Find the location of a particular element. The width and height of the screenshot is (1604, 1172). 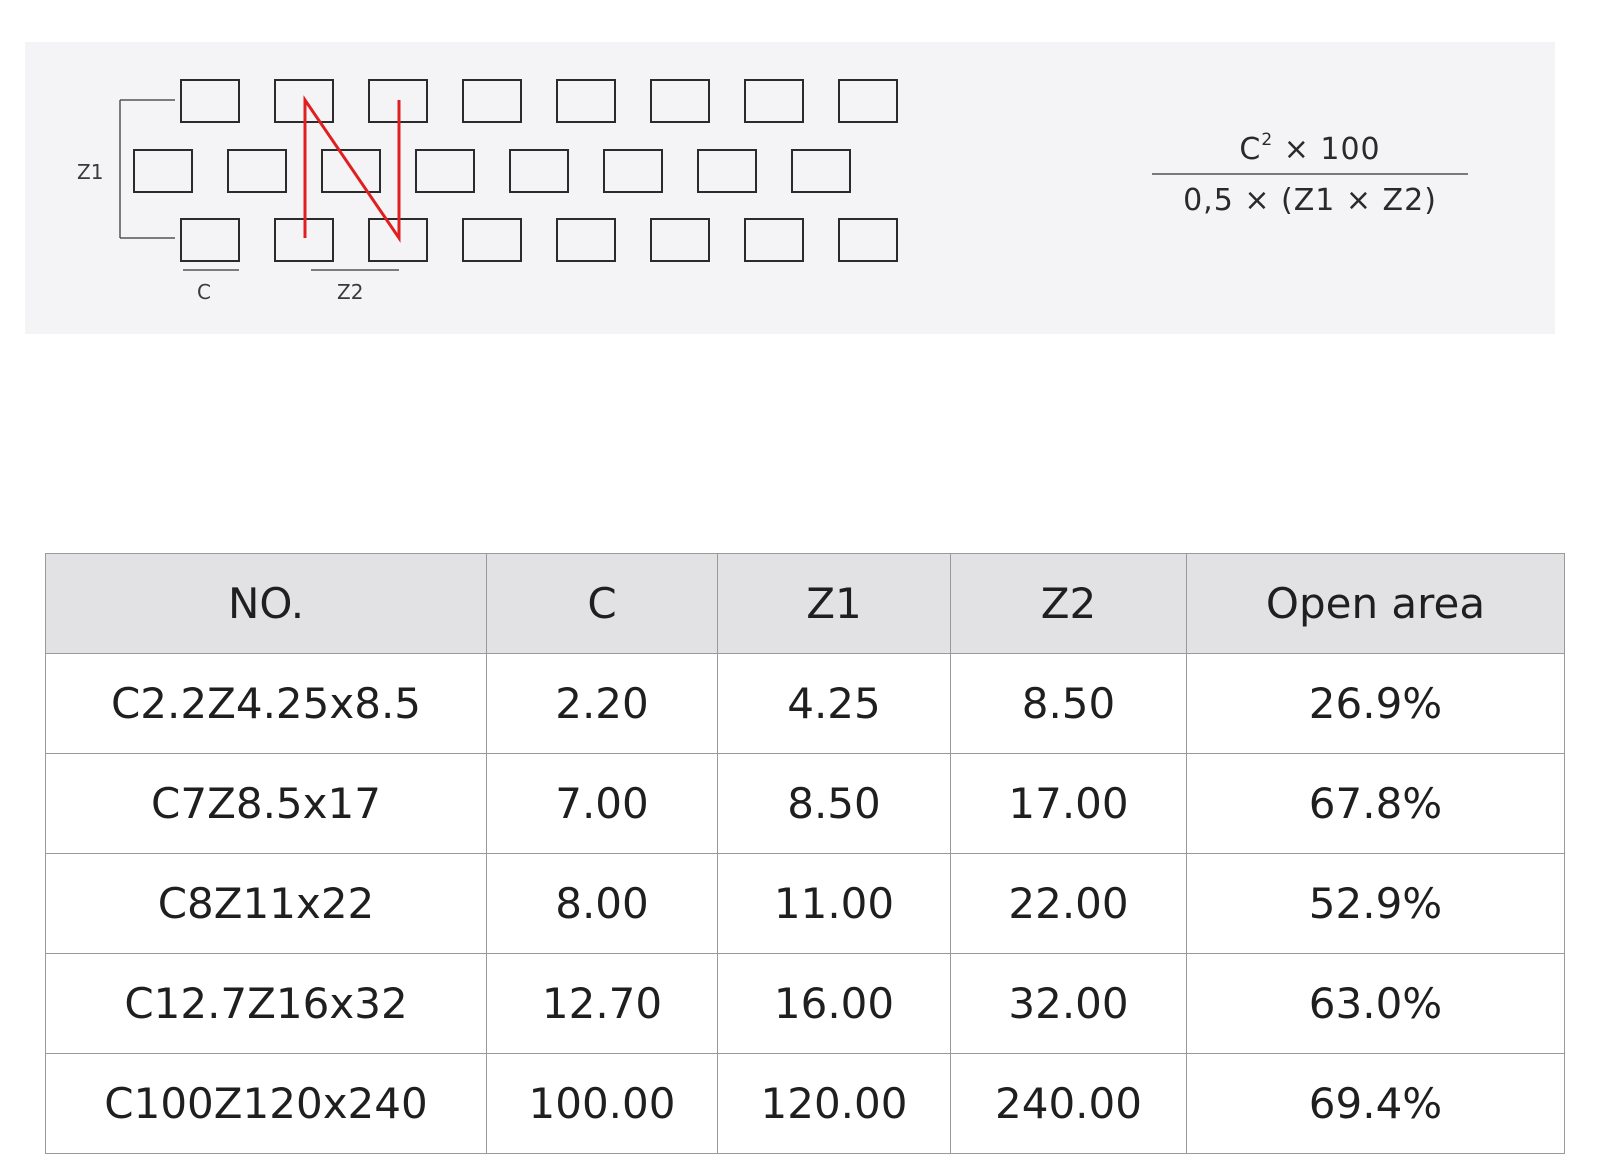

cell-no: C12.7Z16x32 is located at coordinates (266, 1003).